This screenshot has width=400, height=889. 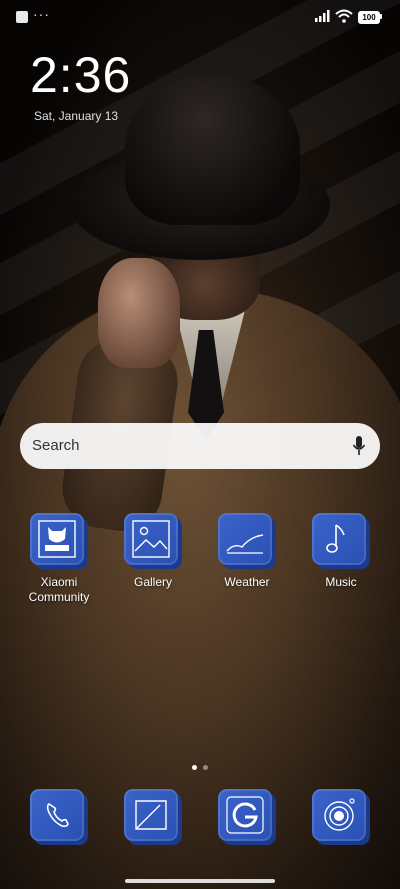 I want to click on phone-icon, so click(x=59, y=817).